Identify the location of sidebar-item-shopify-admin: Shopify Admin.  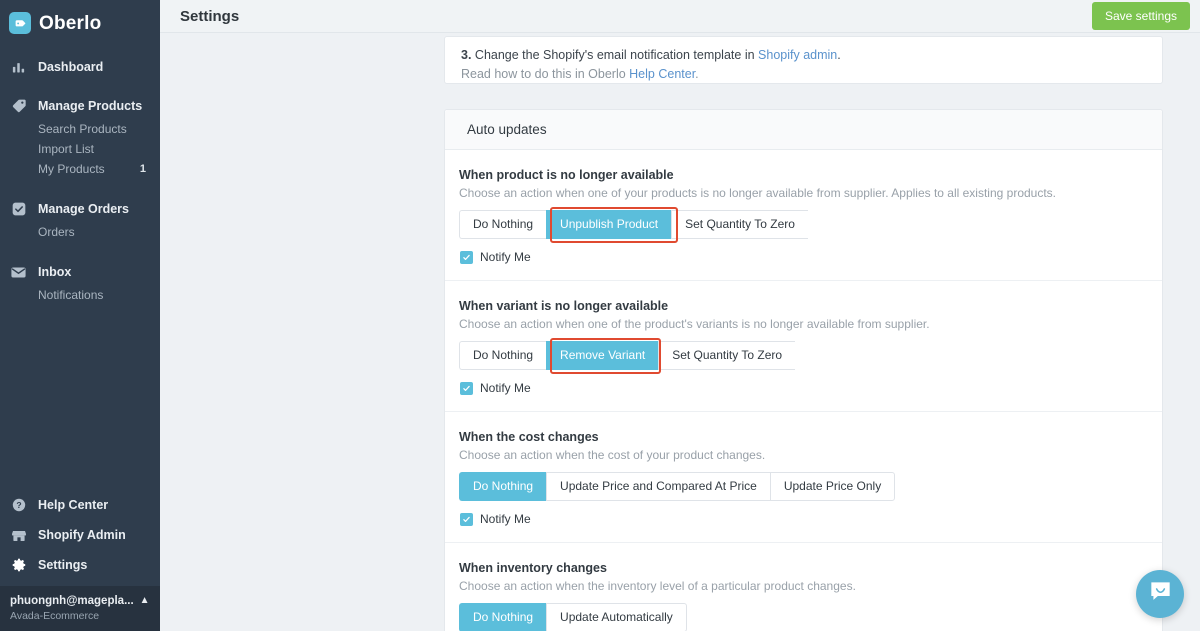
(80, 535).